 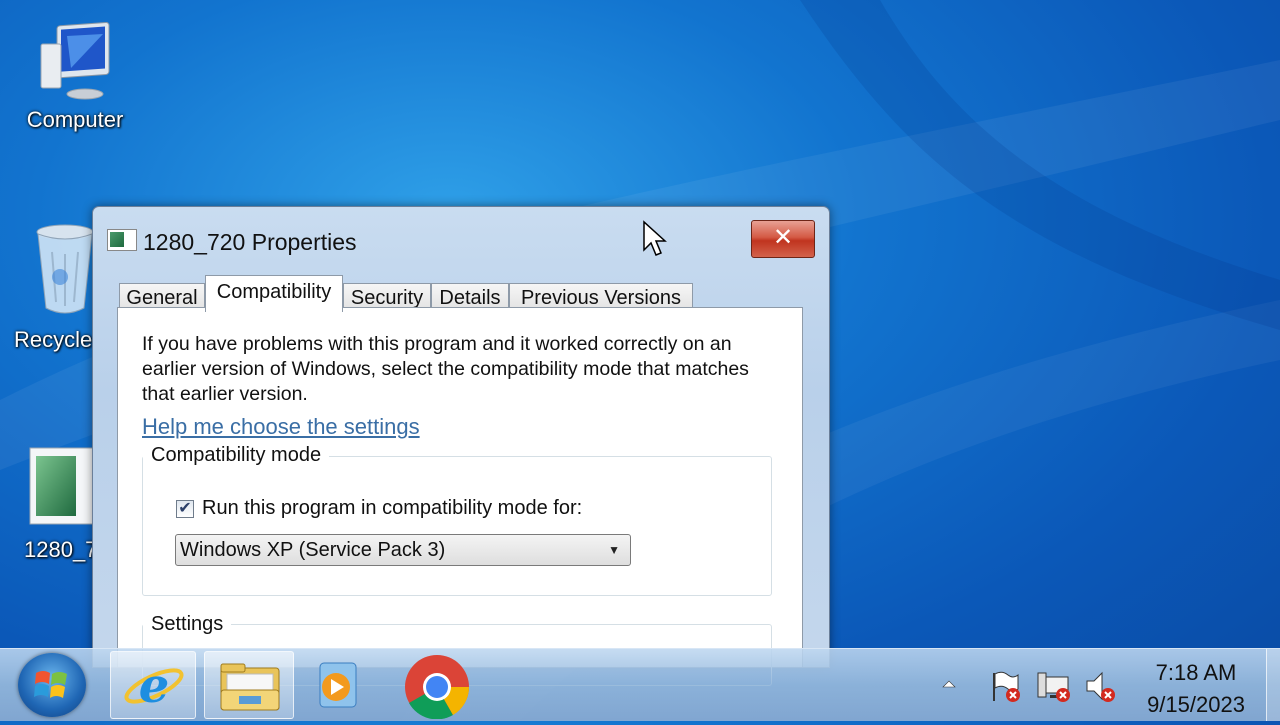 What do you see at coordinates (75, 119) in the screenshot?
I see `desktop-icon-label: Computer` at bounding box center [75, 119].